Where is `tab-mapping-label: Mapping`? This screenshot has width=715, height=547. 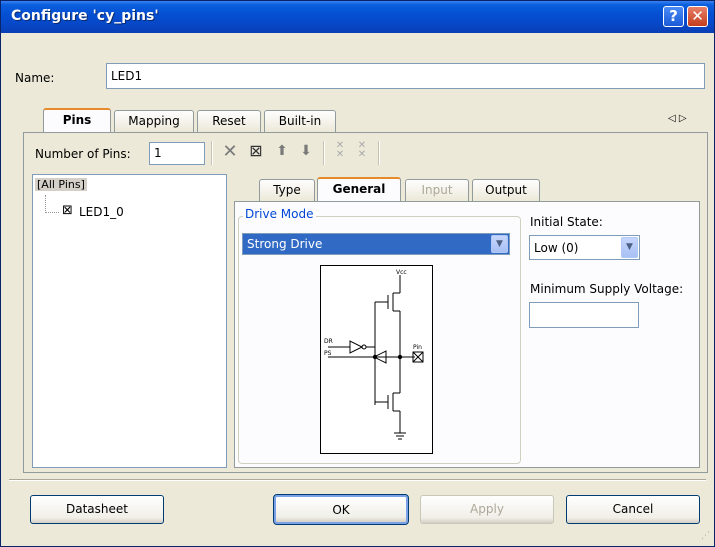
tab-mapping-label: Mapping is located at coordinates (154, 121).